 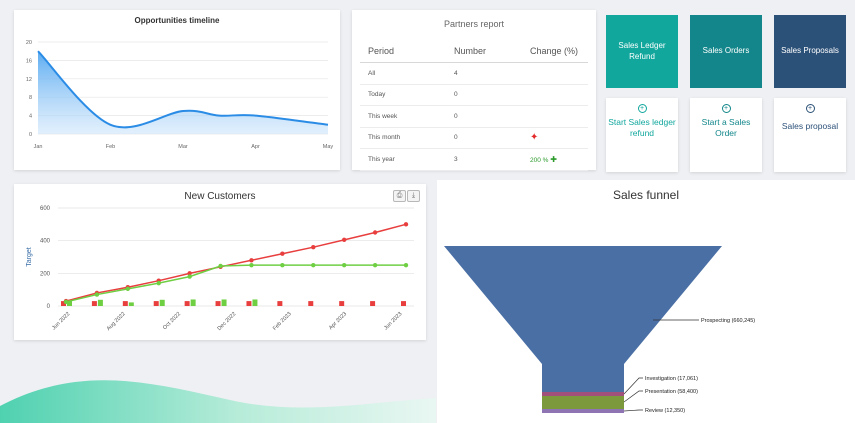 What do you see at coordinates (29, 257) in the screenshot?
I see `y-axis-label: Target` at bounding box center [29, 257].